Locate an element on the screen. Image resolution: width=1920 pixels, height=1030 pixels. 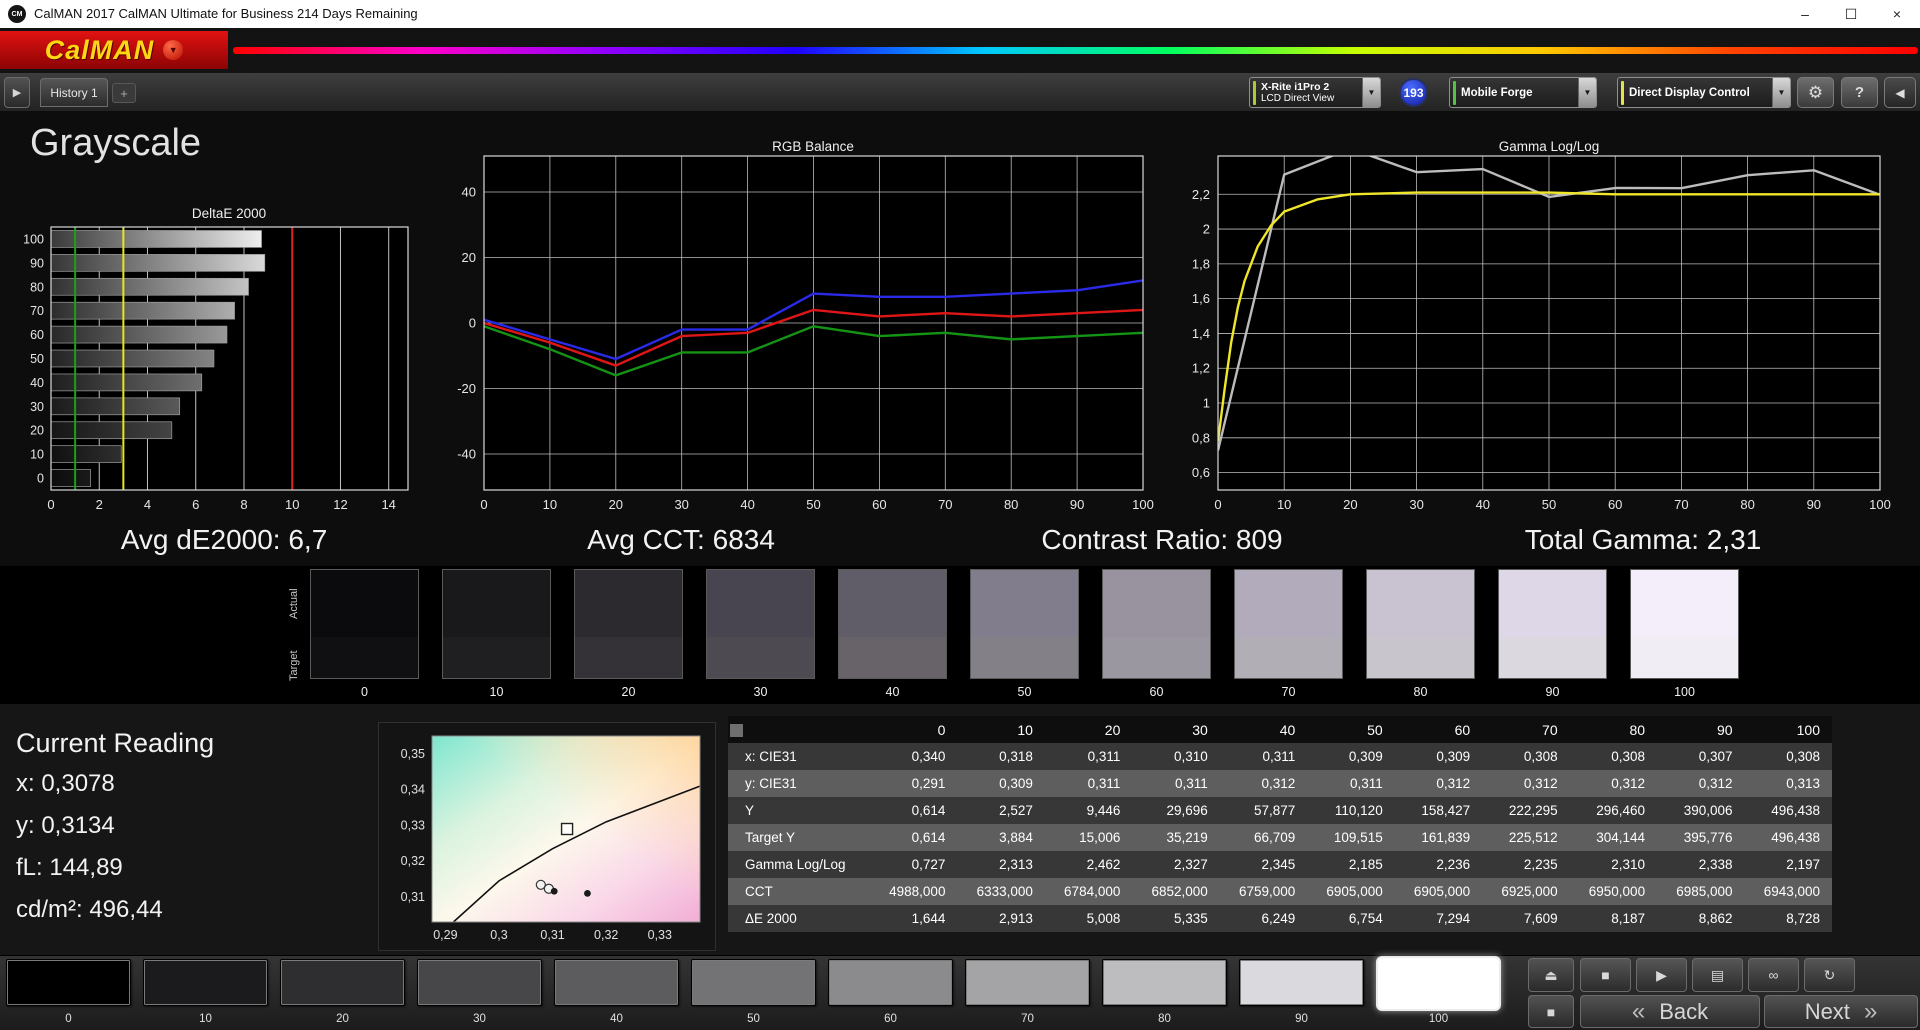
nav-expand-button: ▶ is located at coordinates (17, 92).